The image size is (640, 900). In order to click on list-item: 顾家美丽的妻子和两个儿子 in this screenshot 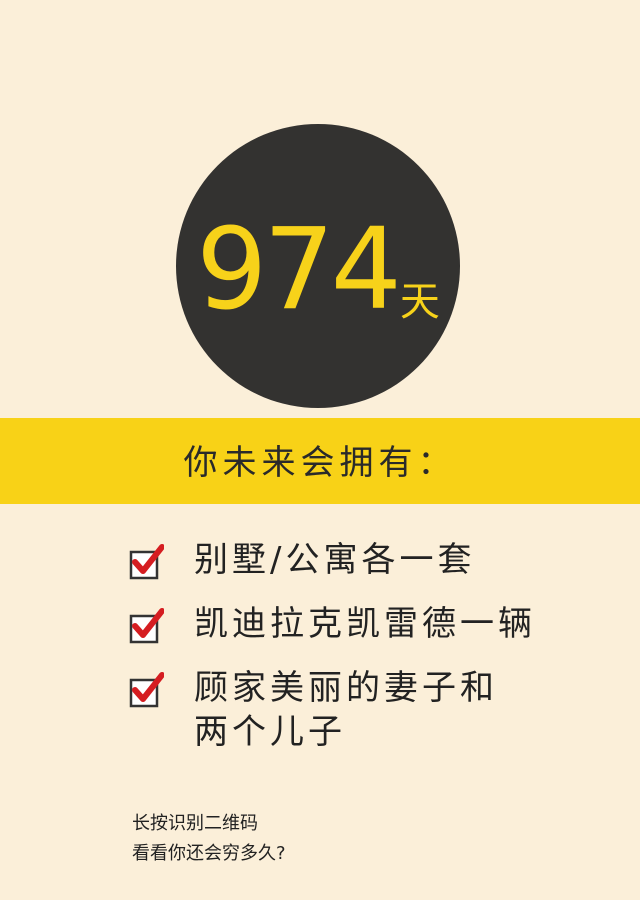, I will do `click(368, 711)`.